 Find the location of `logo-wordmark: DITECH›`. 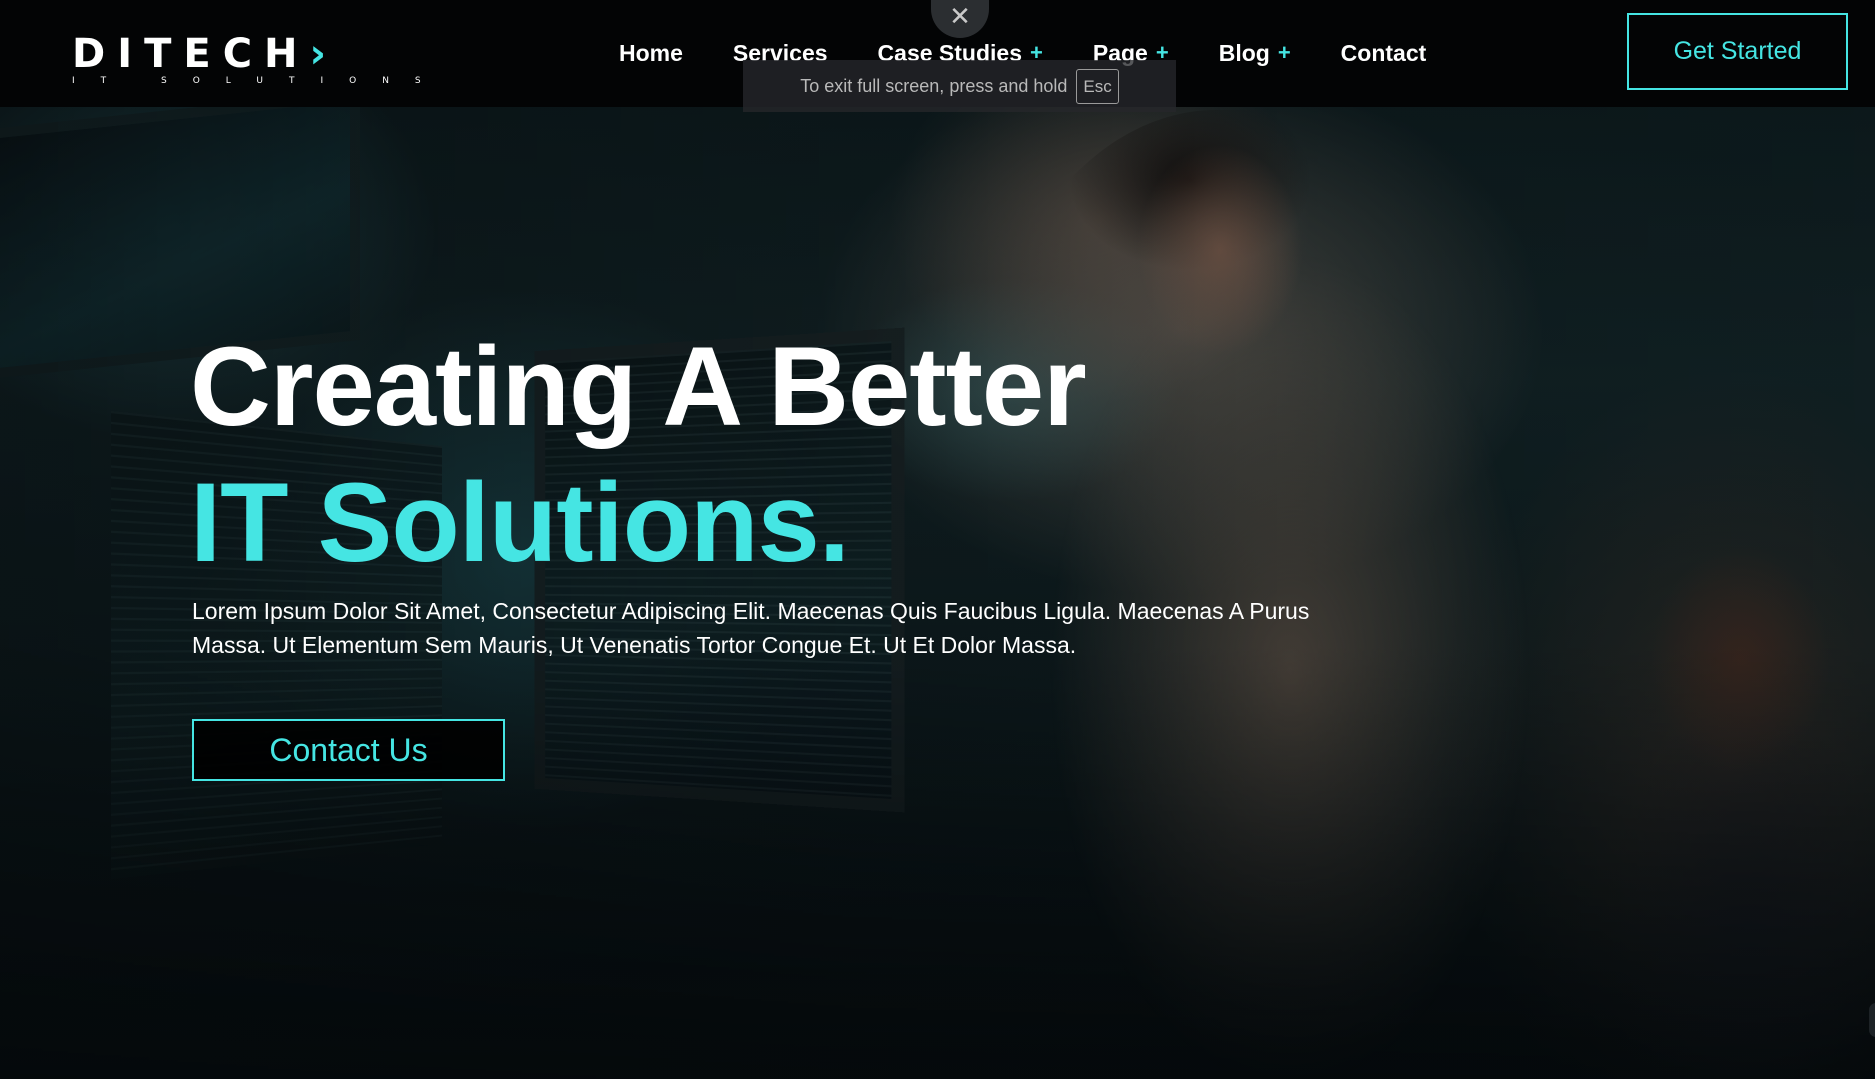

logo-wordmark: DITECH› is located at coordinates (262, 54).